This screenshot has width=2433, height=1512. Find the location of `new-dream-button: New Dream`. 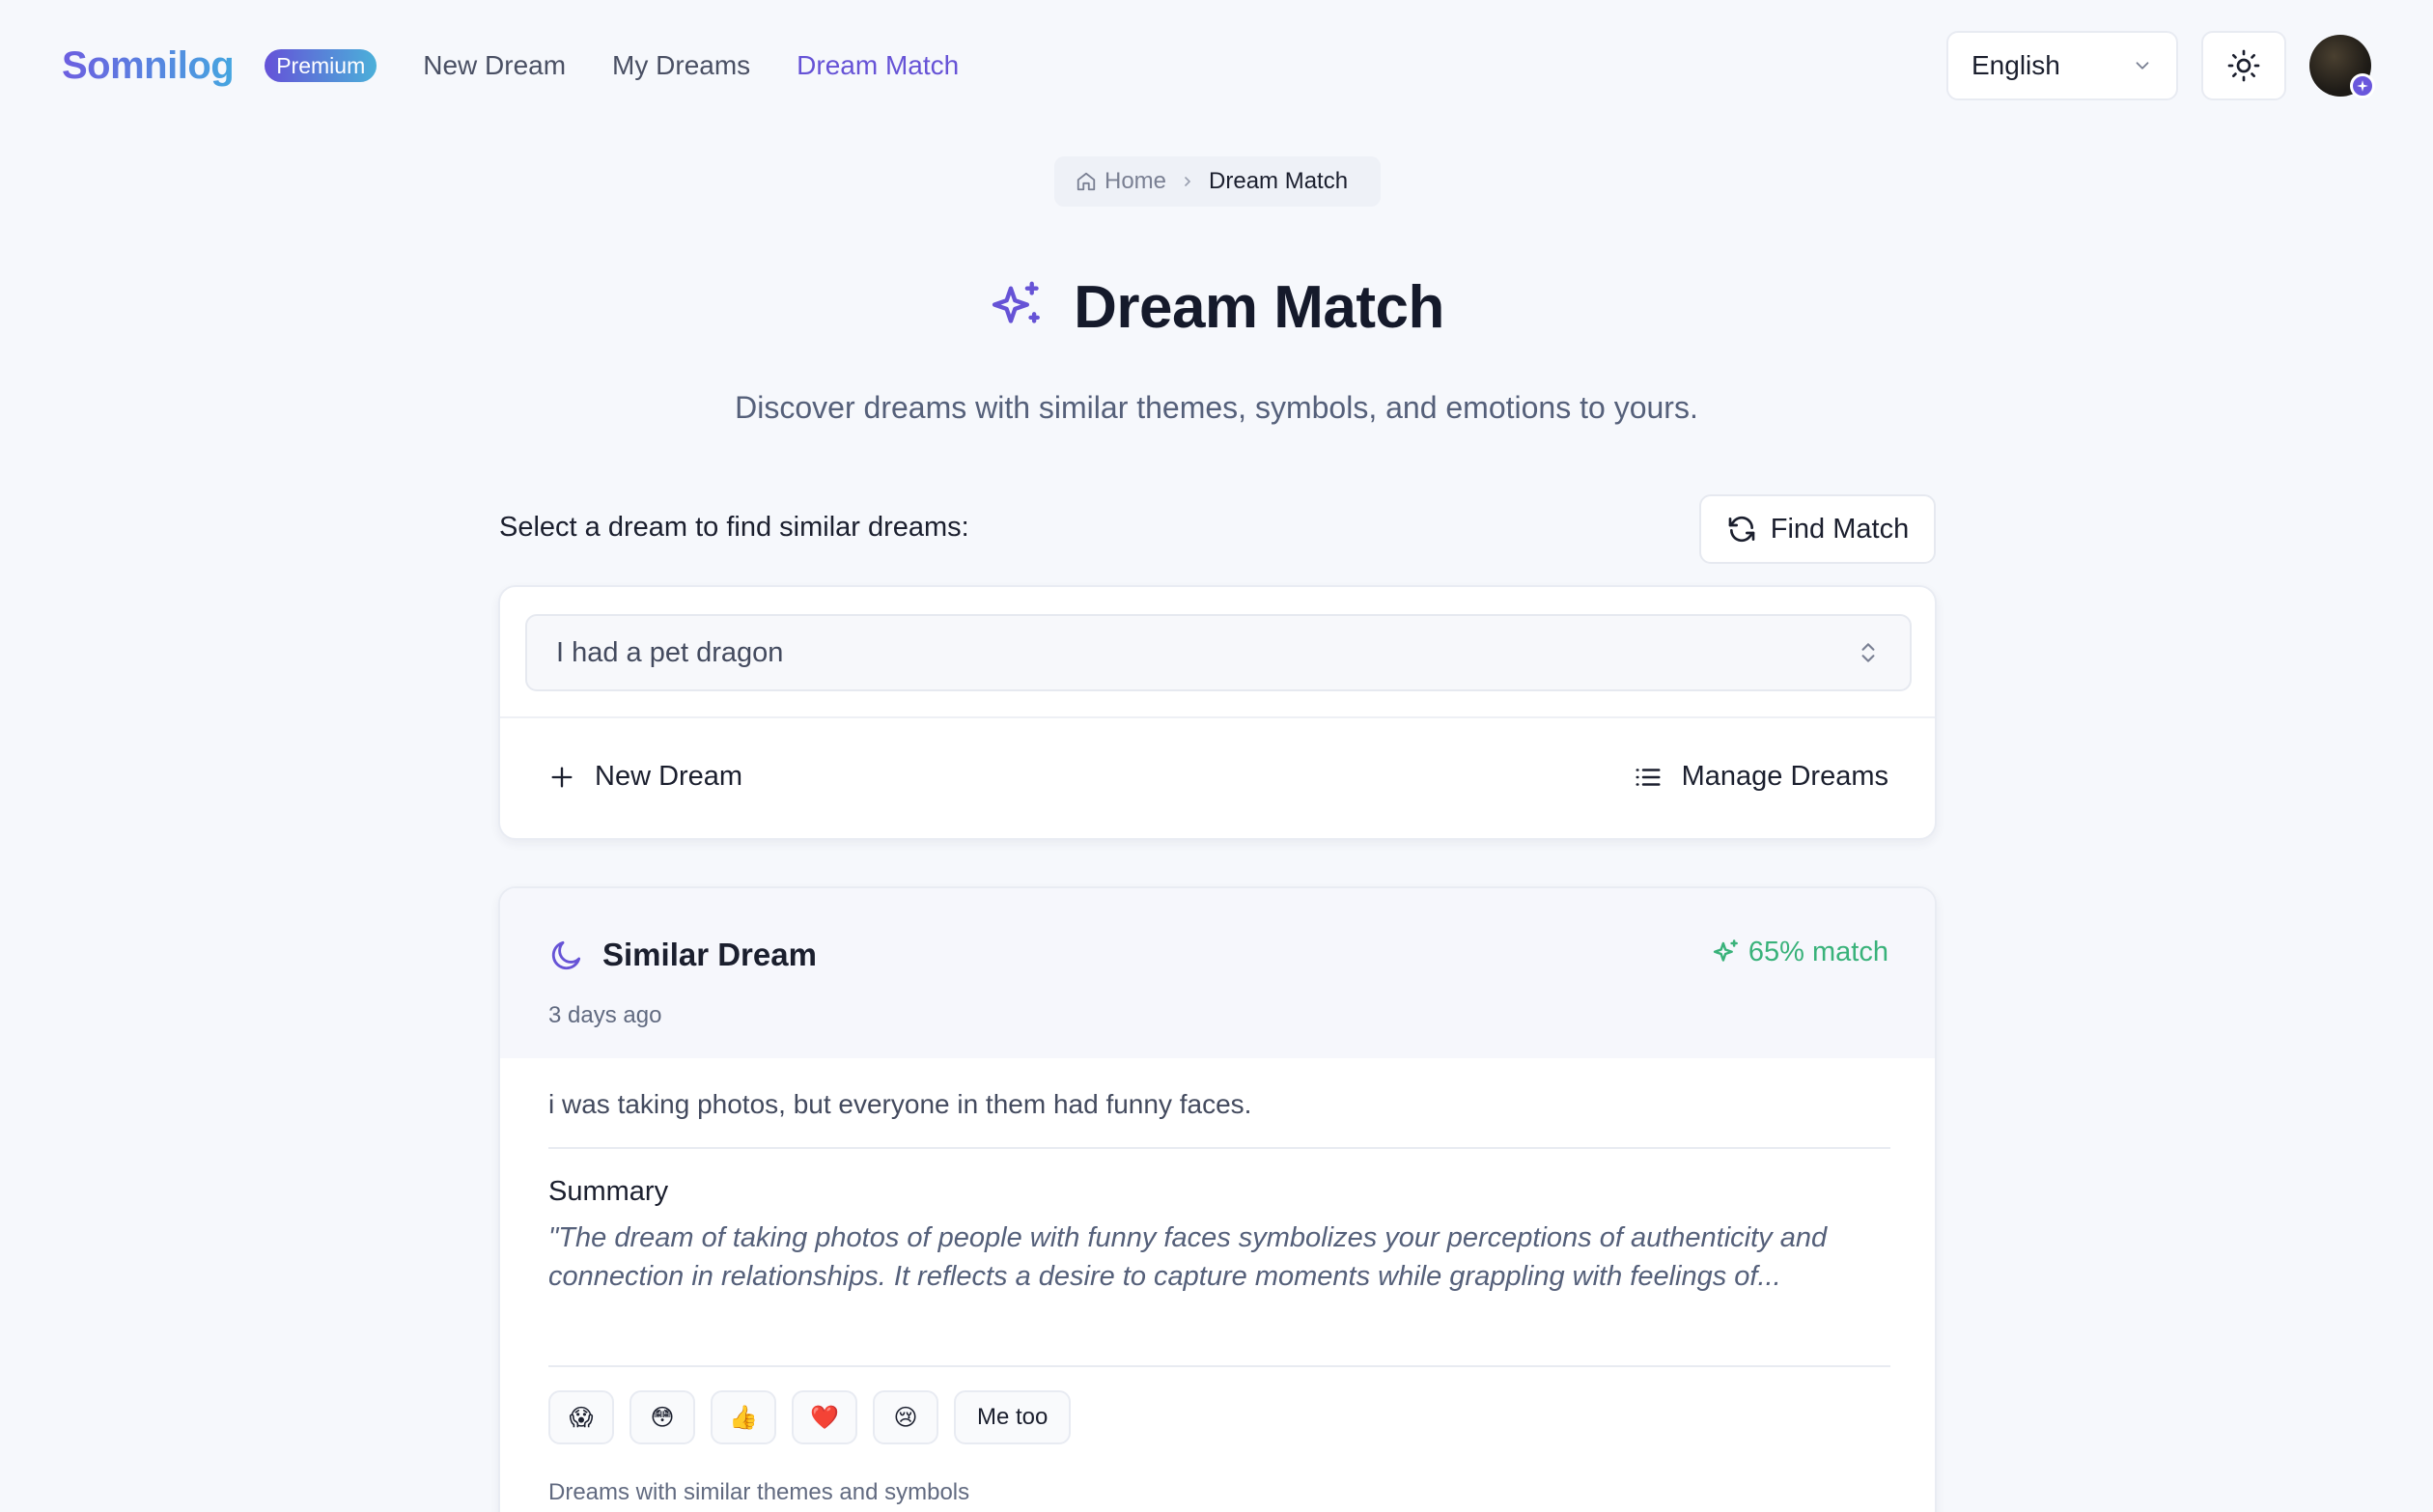

new-dream-button: New Dream is located at coordinates (645, 777).